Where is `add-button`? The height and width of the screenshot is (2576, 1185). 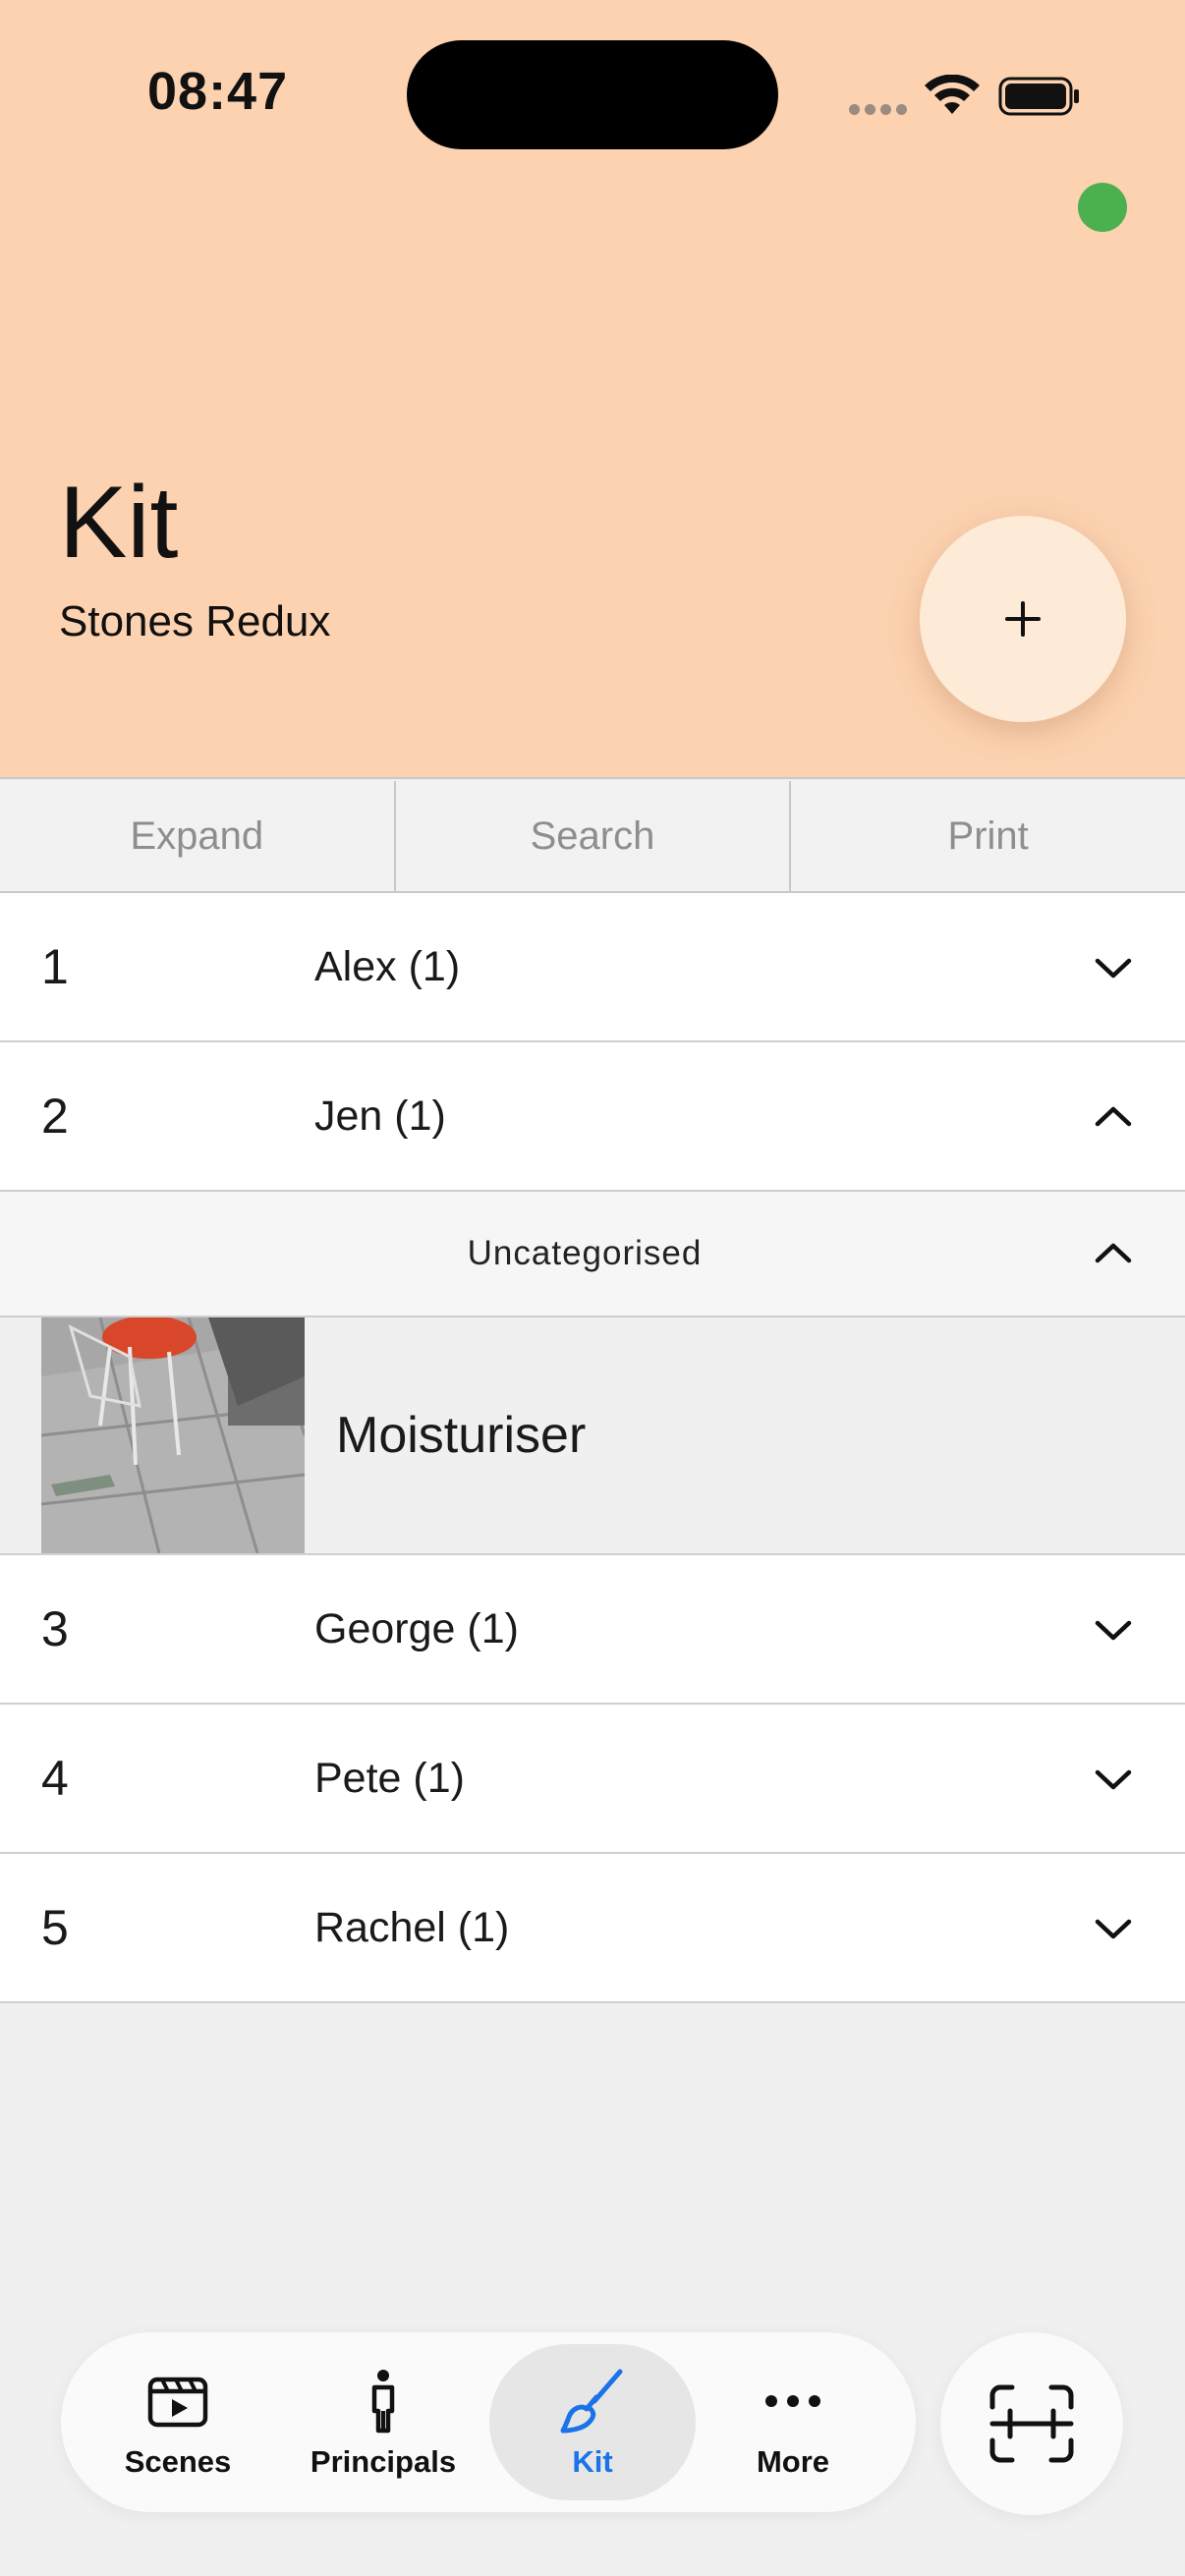 add-button is located at coordinates (1023, 619).